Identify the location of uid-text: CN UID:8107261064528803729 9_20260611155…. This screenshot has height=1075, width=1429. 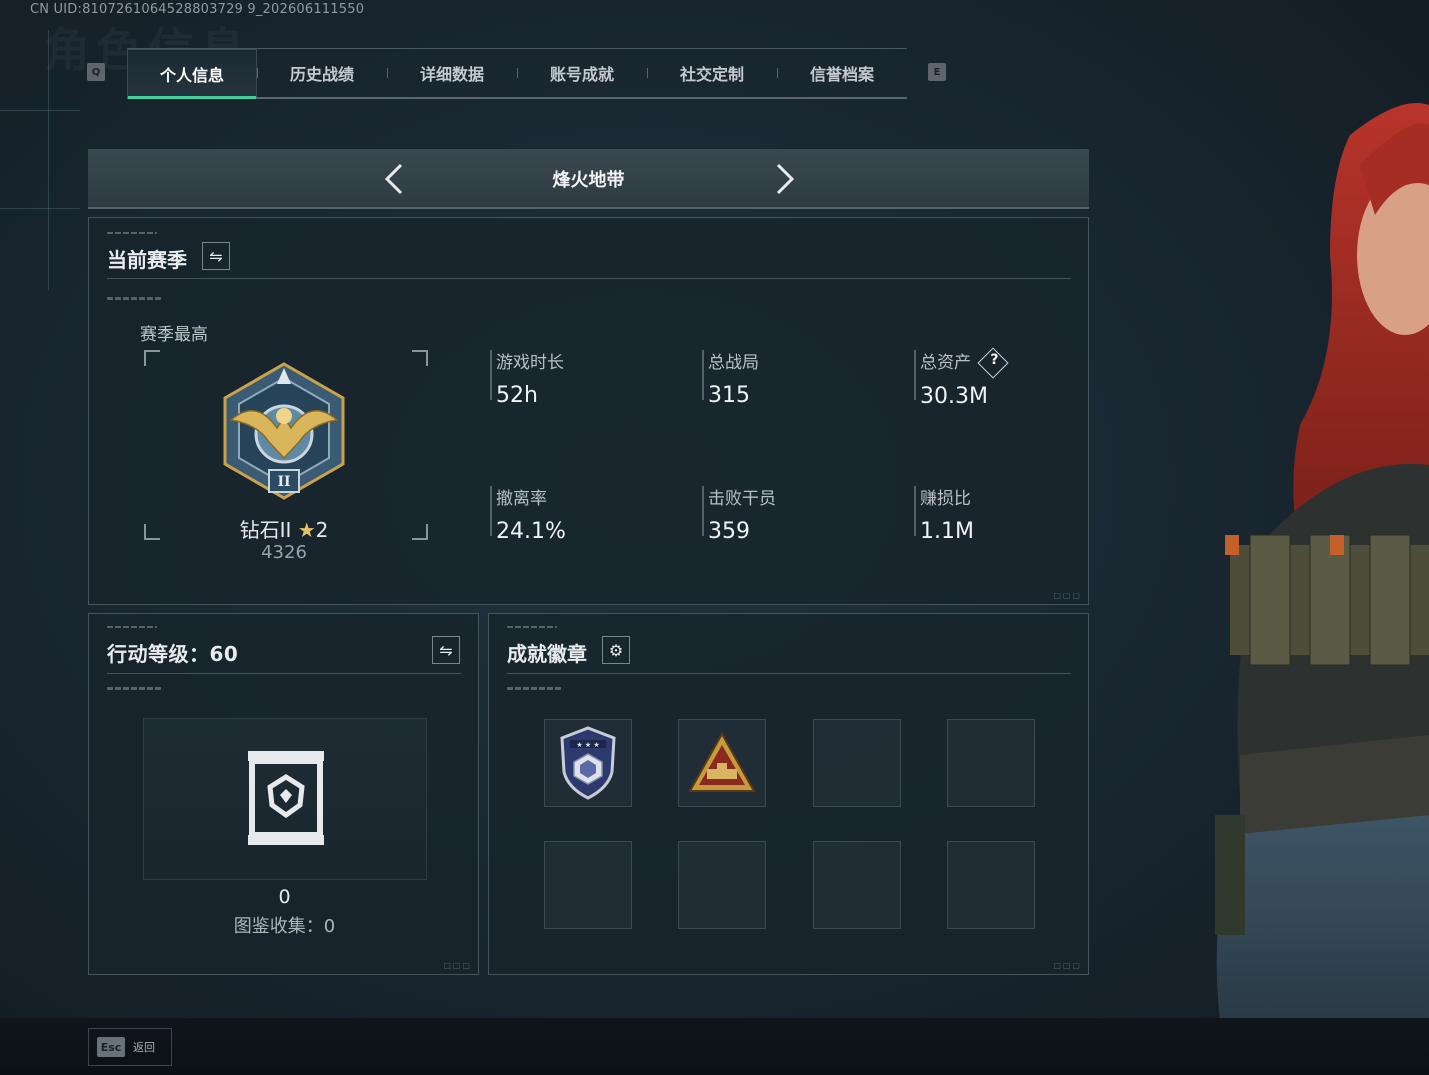
(197, 9).